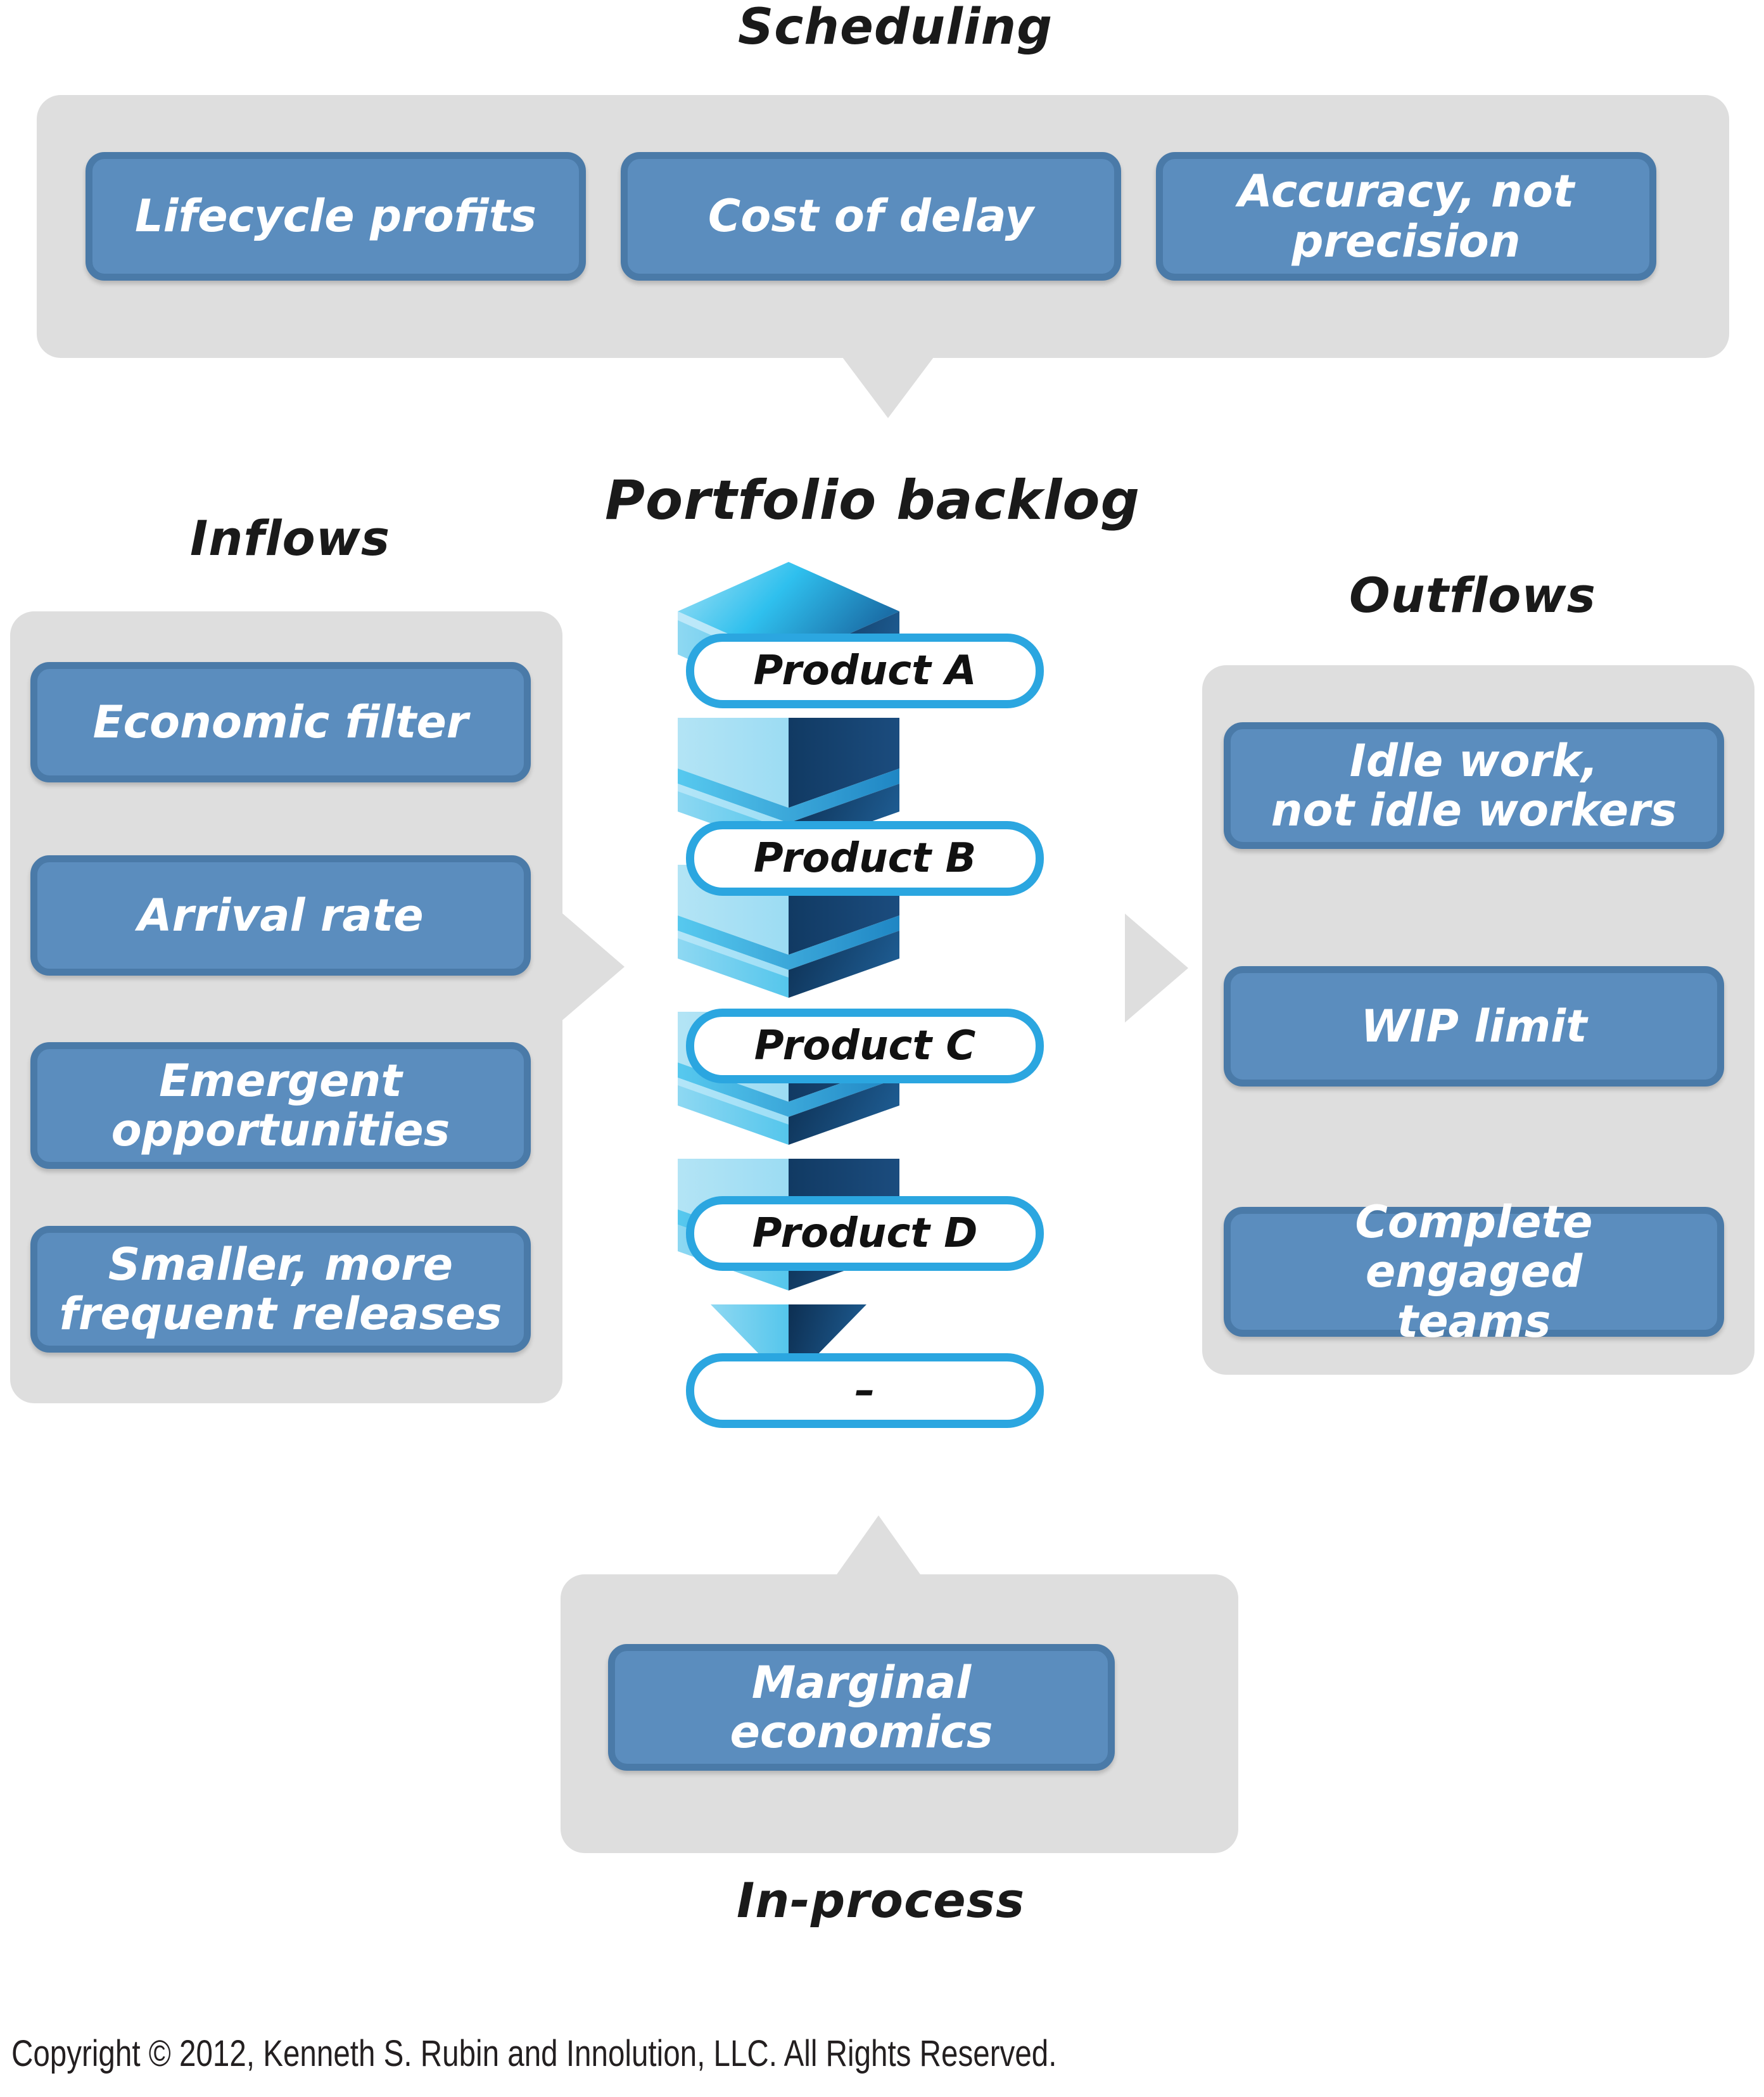  Describe the element at coordinates (873, 500) in the screenshot. I see `portfolio-backlog-title: Portfolio backlog` at that location.